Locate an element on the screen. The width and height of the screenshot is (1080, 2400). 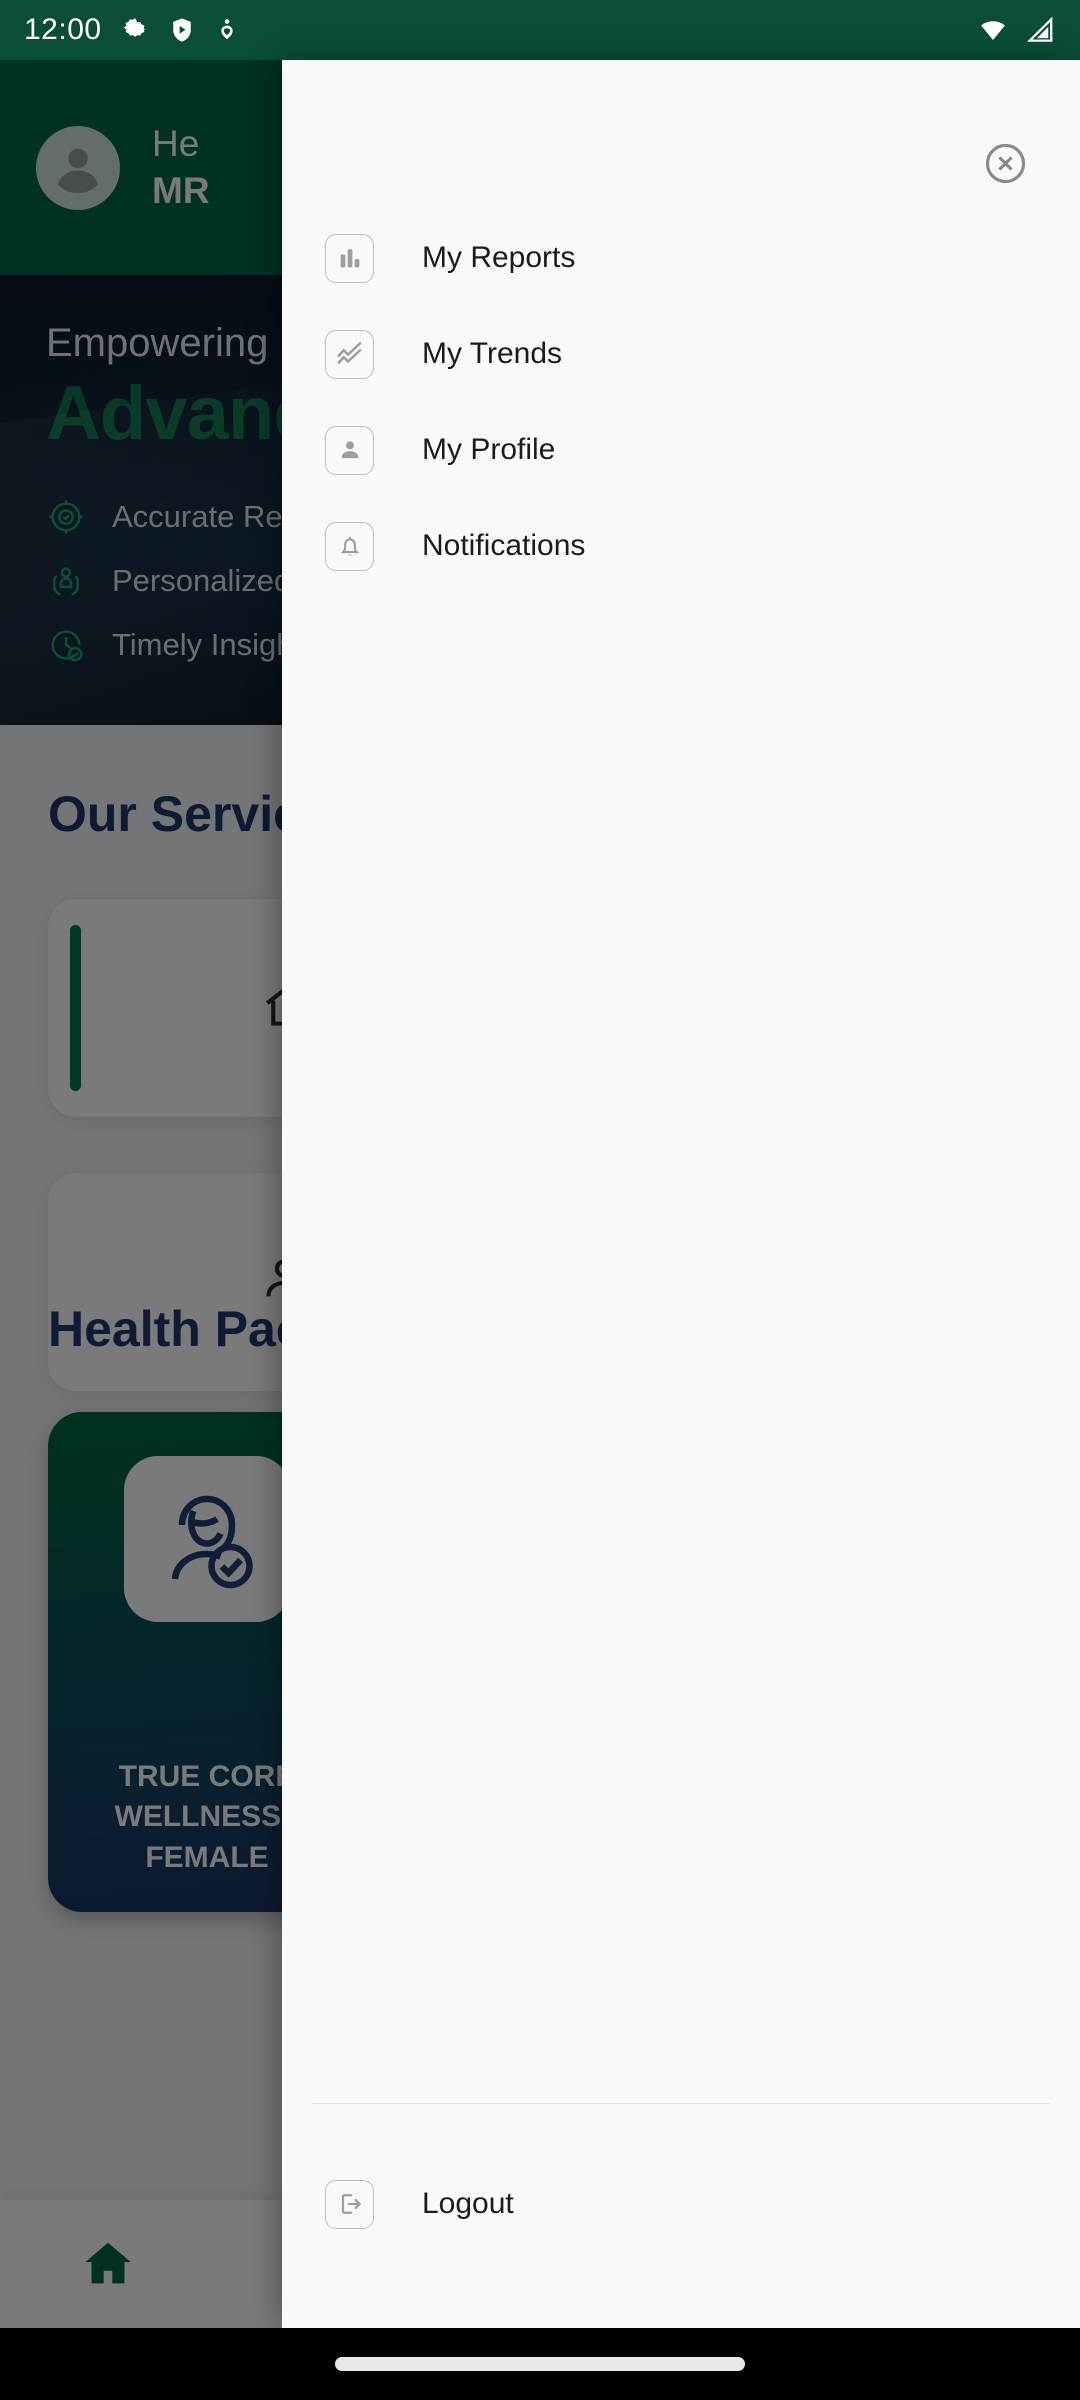
drawer-item-label: My Trends is located at coordinates (492, 353).